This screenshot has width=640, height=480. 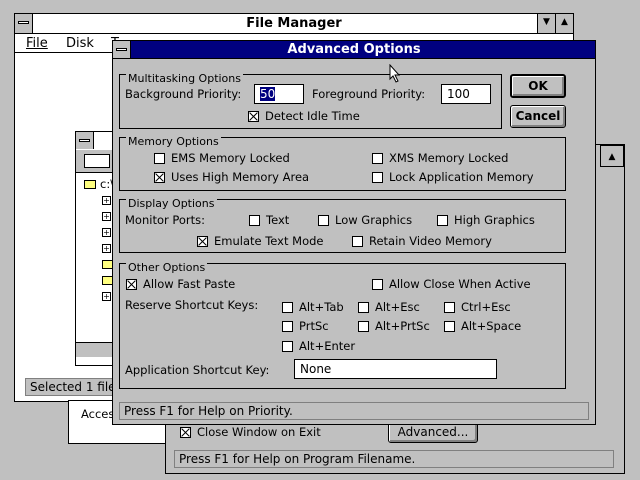 I want to click on monitor-ports-label: Monitor Ports:, so click(x=165, y=220).